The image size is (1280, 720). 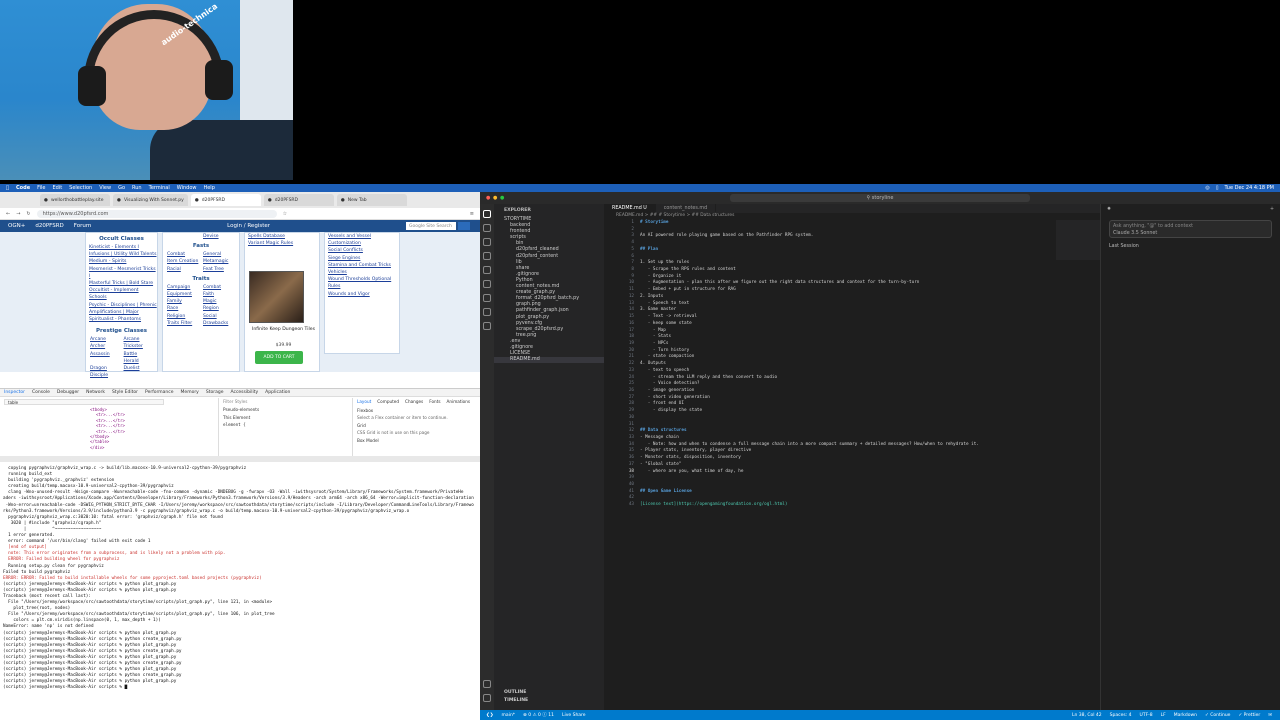 I want to click on prestige-link: Arcane Trickster, so click(x=139, y=343).